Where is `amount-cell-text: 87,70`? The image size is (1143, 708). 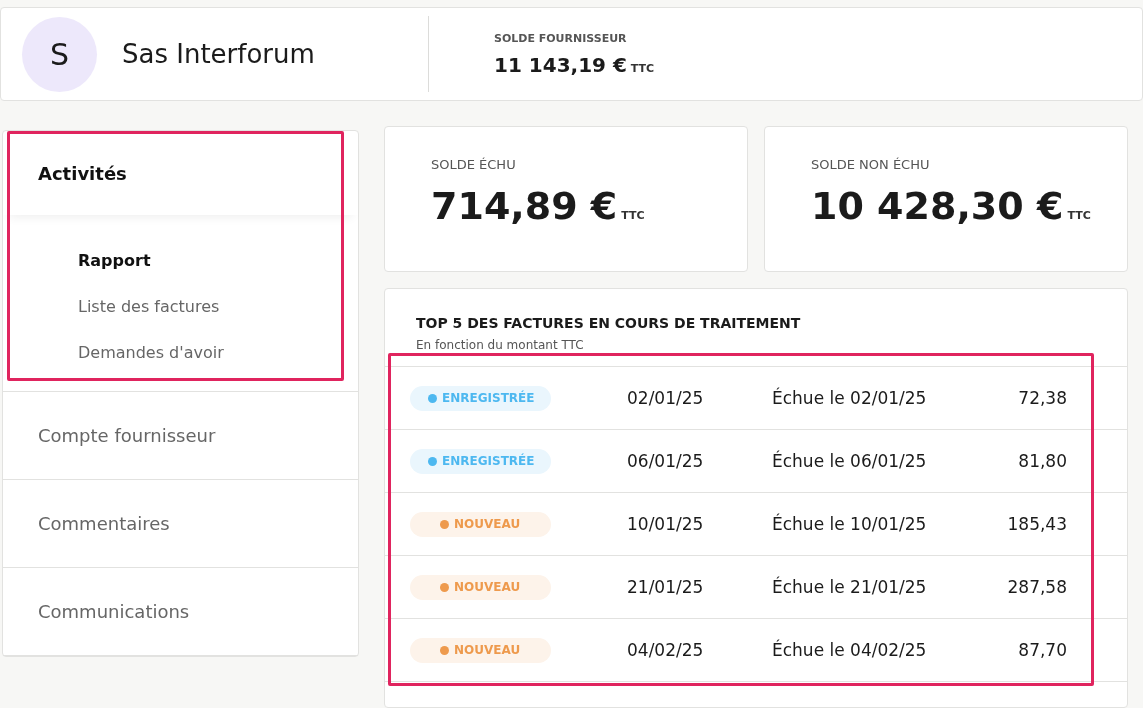
amount-cell-text: 87,70 is located at coordinates (1042, 650).